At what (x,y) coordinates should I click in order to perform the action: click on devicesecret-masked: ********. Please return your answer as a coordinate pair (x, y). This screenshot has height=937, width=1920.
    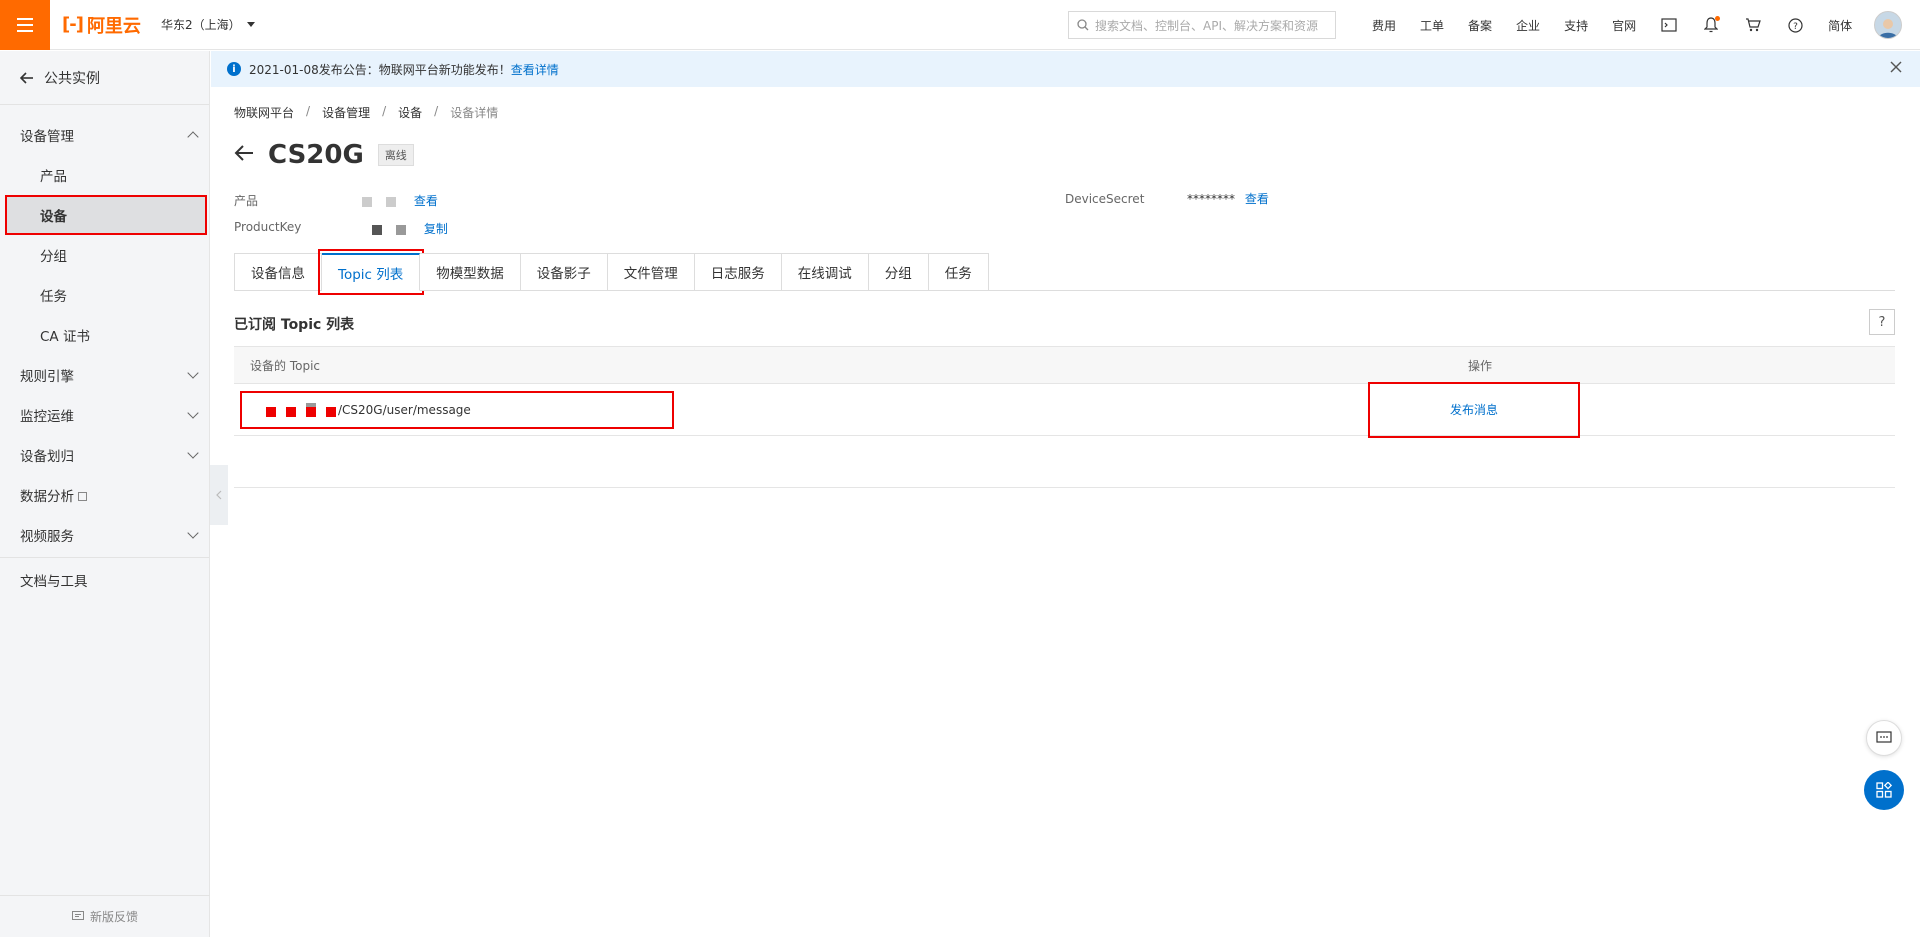
    Looking at the image, I should click on (1211, 199).